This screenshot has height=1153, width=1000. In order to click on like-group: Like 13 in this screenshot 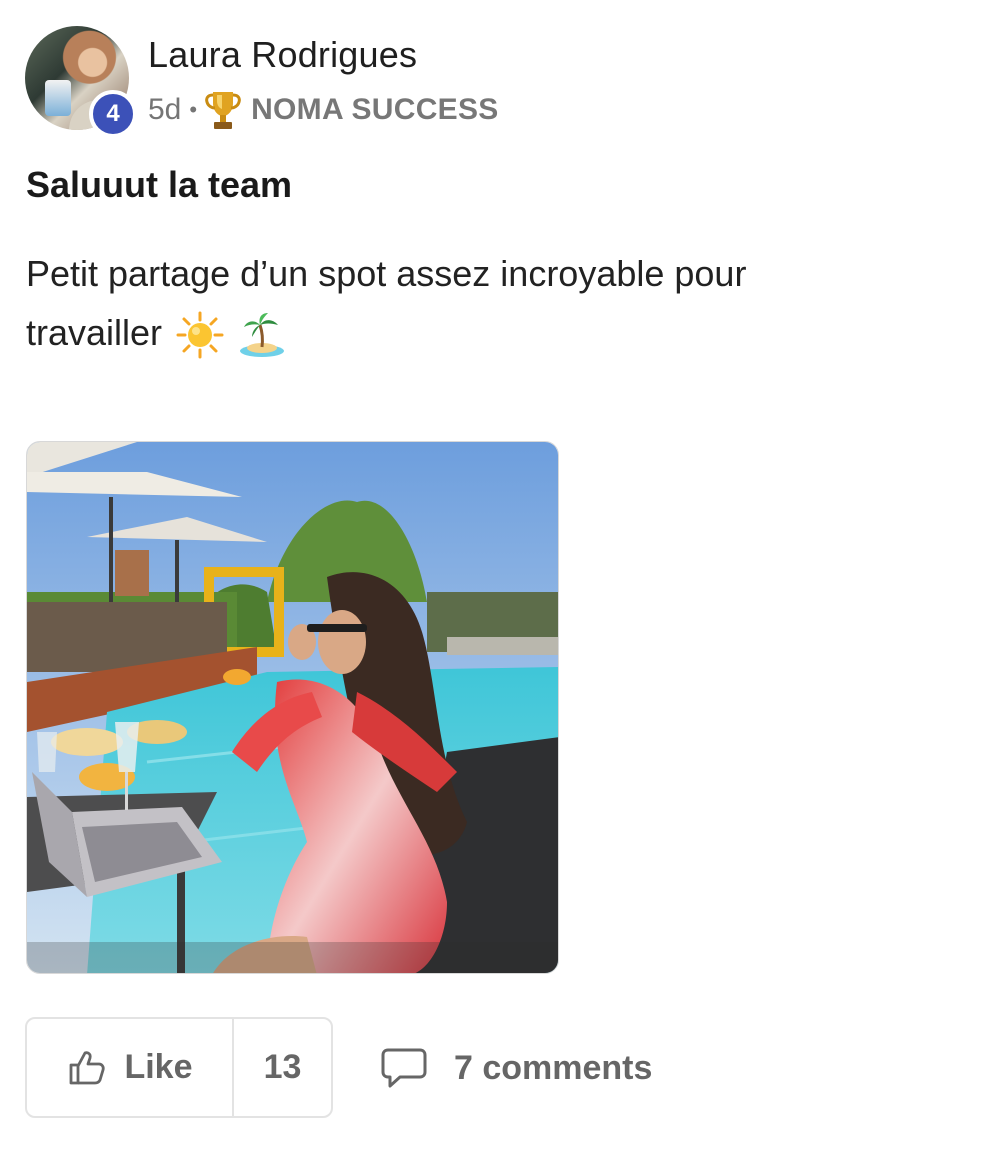, I will do `click(179, 1067)`.